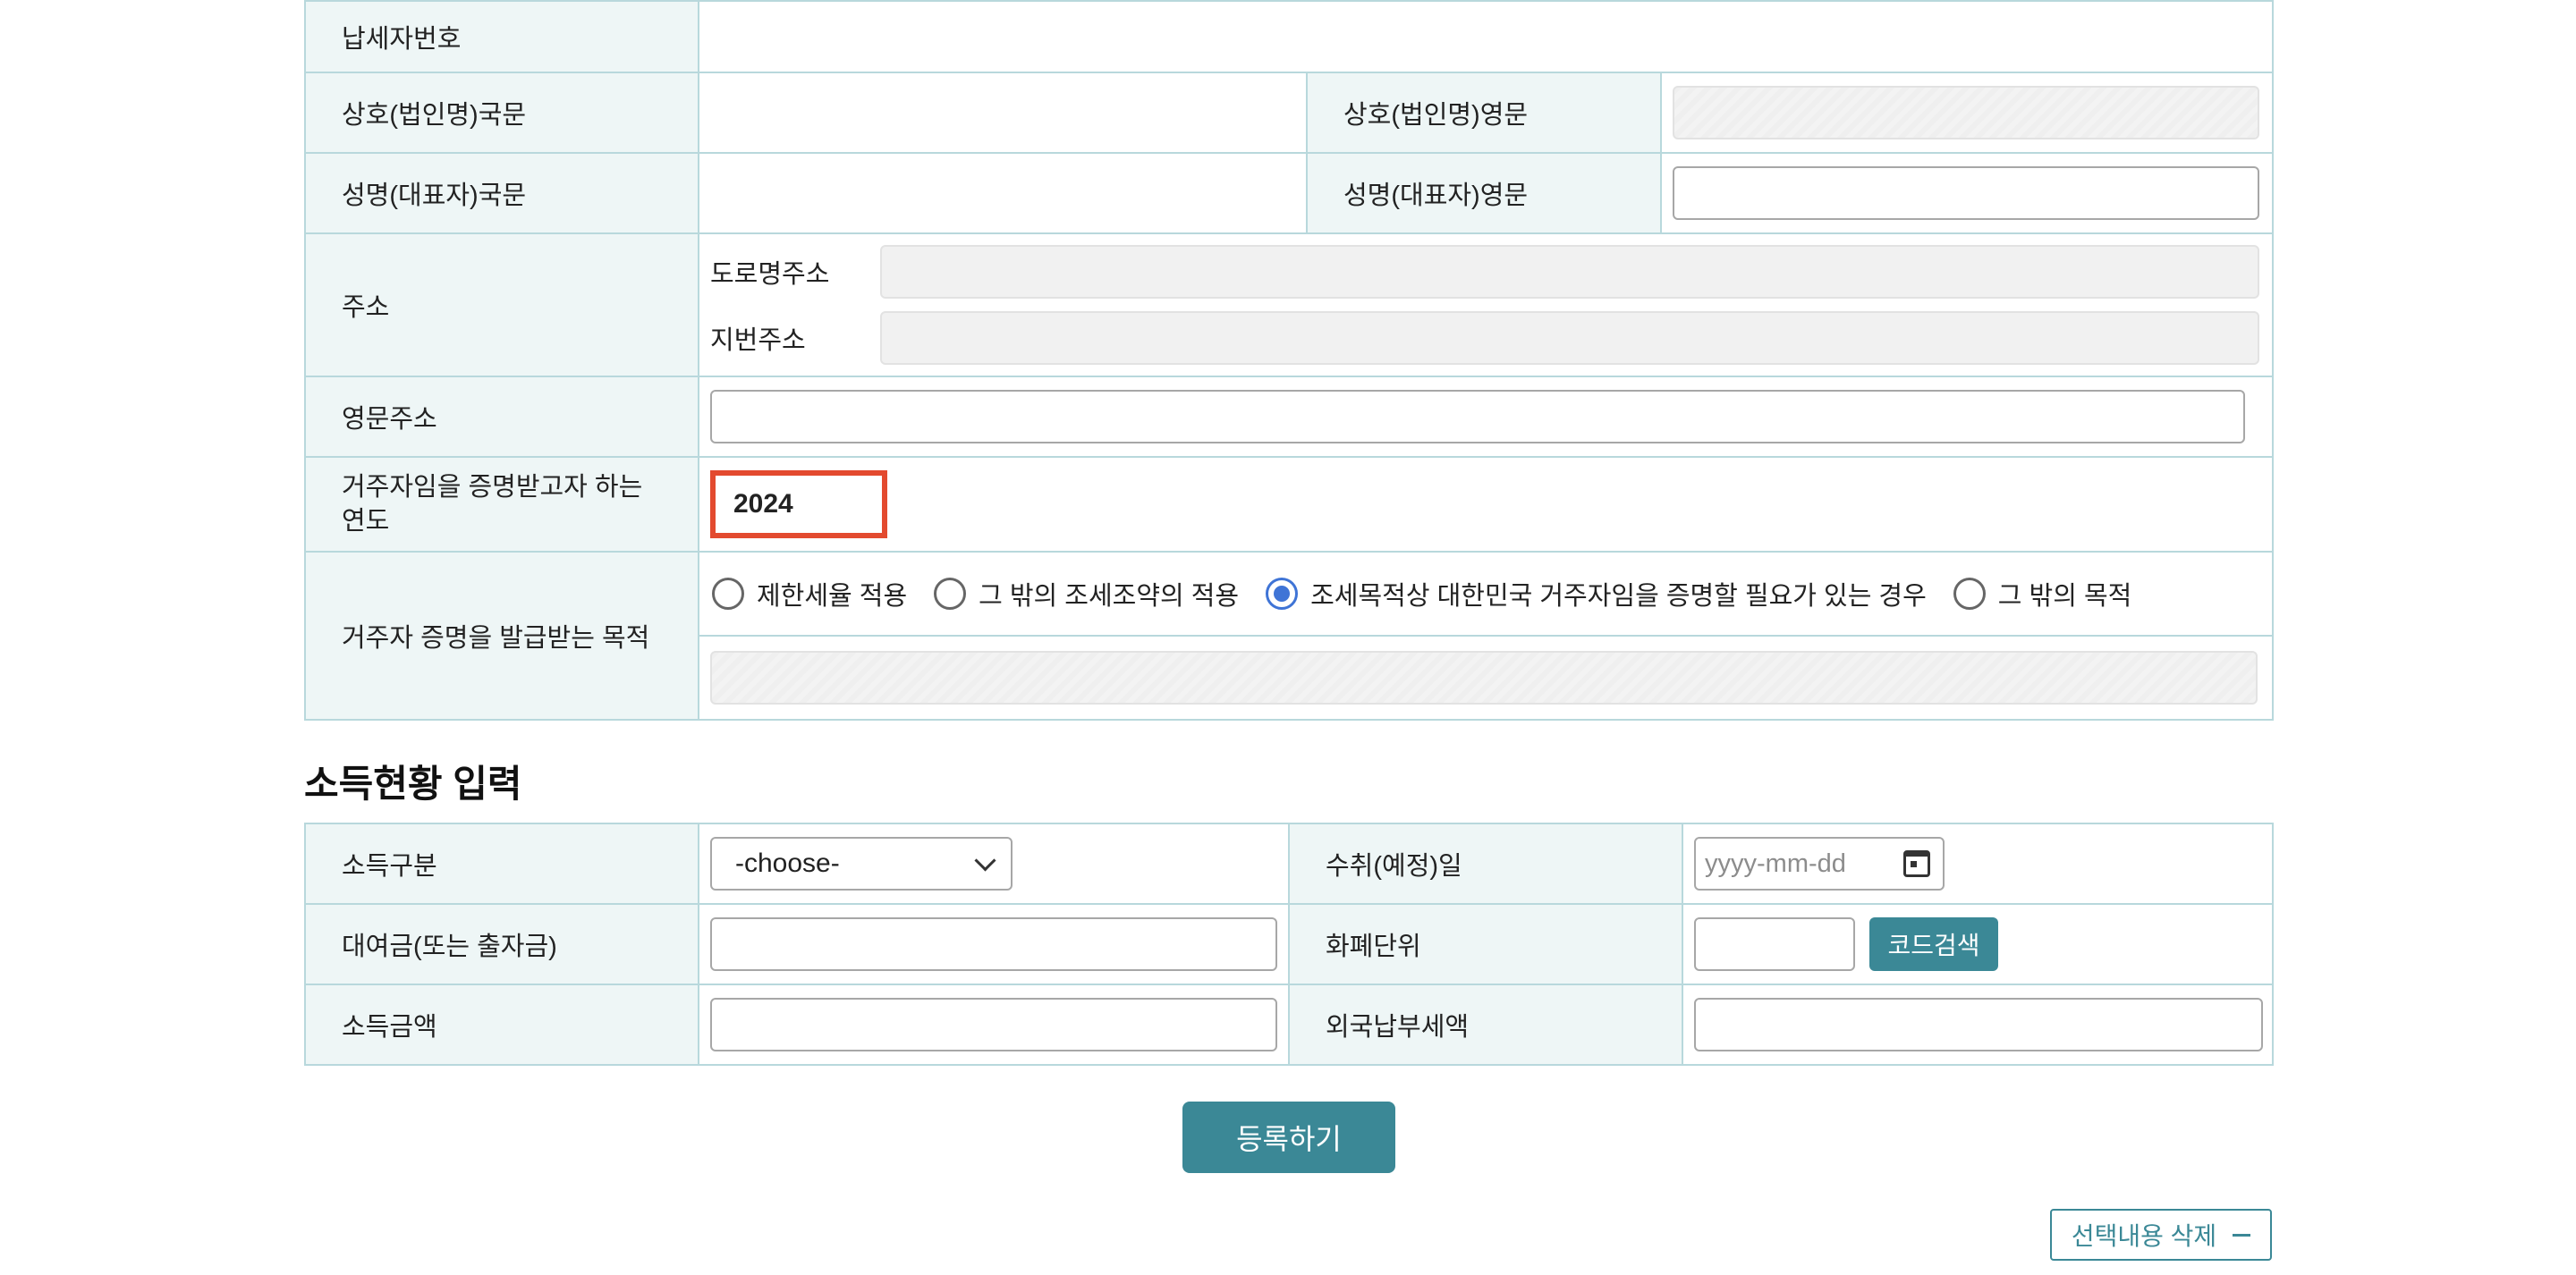 This screenshot has width=2576, height=1275. Describe the element at coordinates (501, 193) in the screenshot. I see `rep-name-kr-label: 성명(대표자)국문` at that location.